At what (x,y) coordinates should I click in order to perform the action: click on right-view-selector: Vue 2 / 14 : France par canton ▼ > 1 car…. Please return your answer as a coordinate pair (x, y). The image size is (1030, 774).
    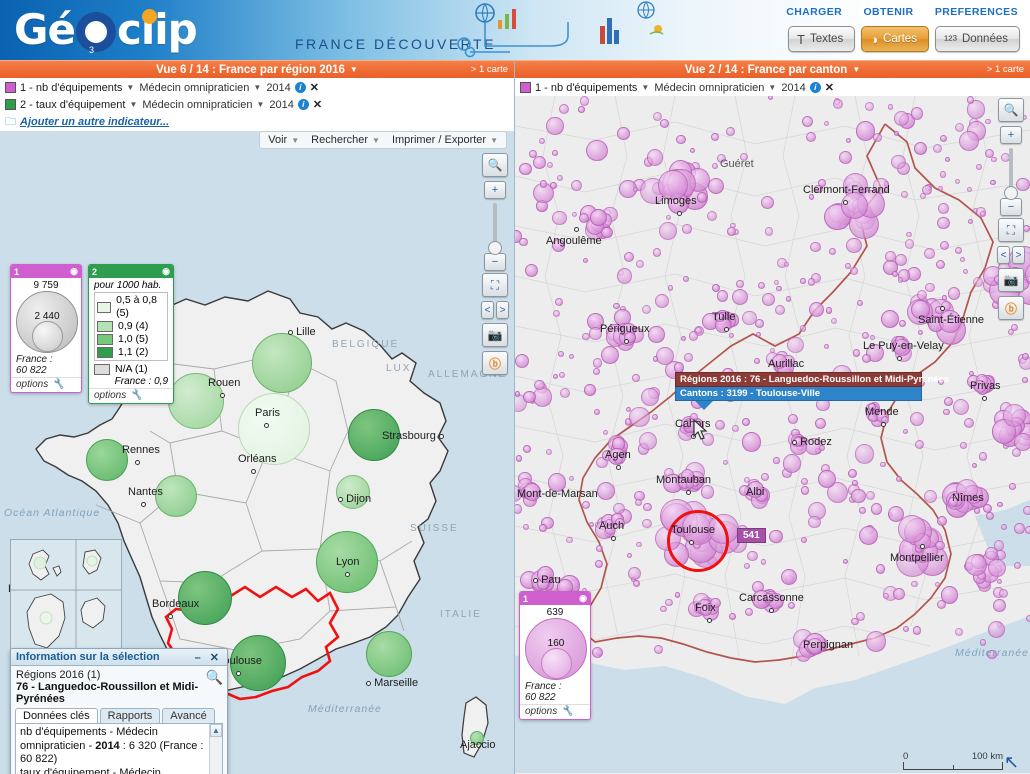
    Looking at the image, I should click on (772, 69).